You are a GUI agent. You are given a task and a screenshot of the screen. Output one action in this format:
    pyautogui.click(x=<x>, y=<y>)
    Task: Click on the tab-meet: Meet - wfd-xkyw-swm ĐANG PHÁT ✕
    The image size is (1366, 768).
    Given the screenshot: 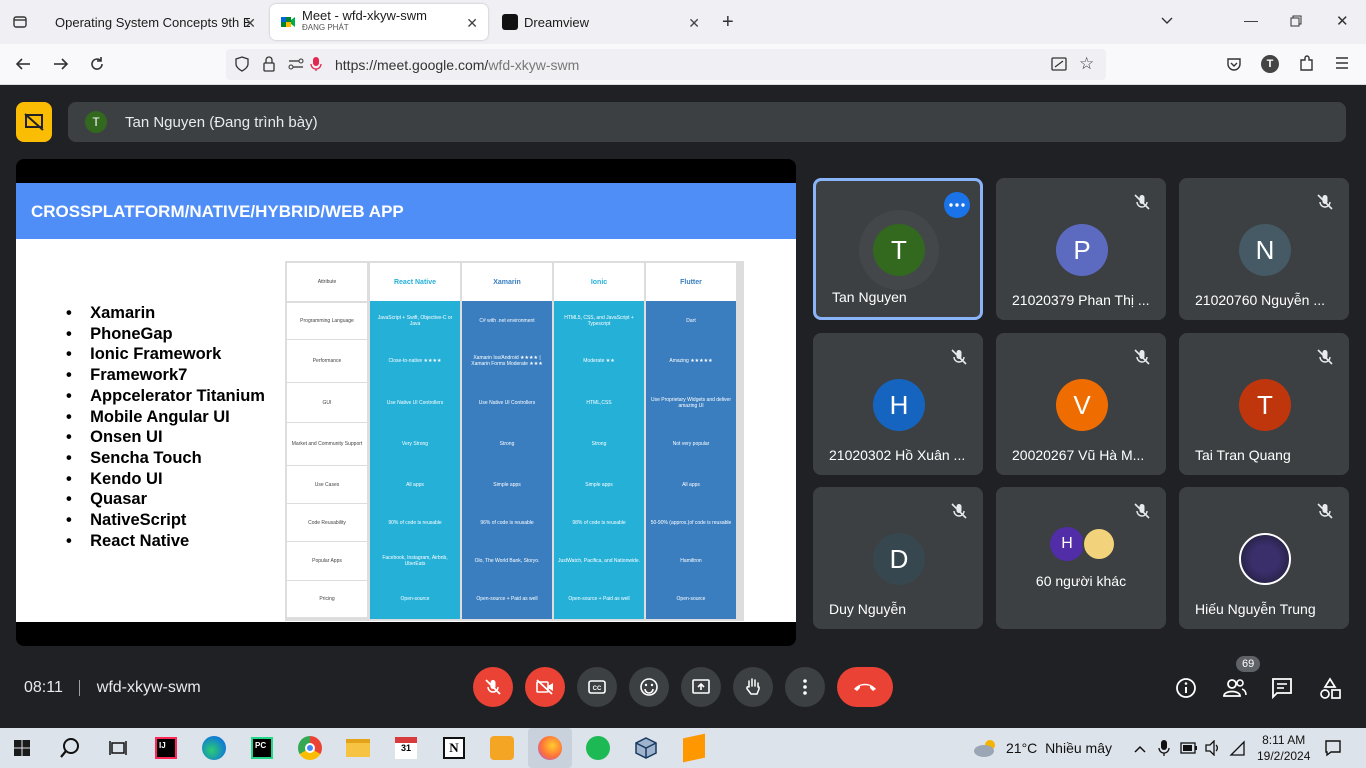 What is the action you would take?
    pyautogui.click(x=379, y=22)
    